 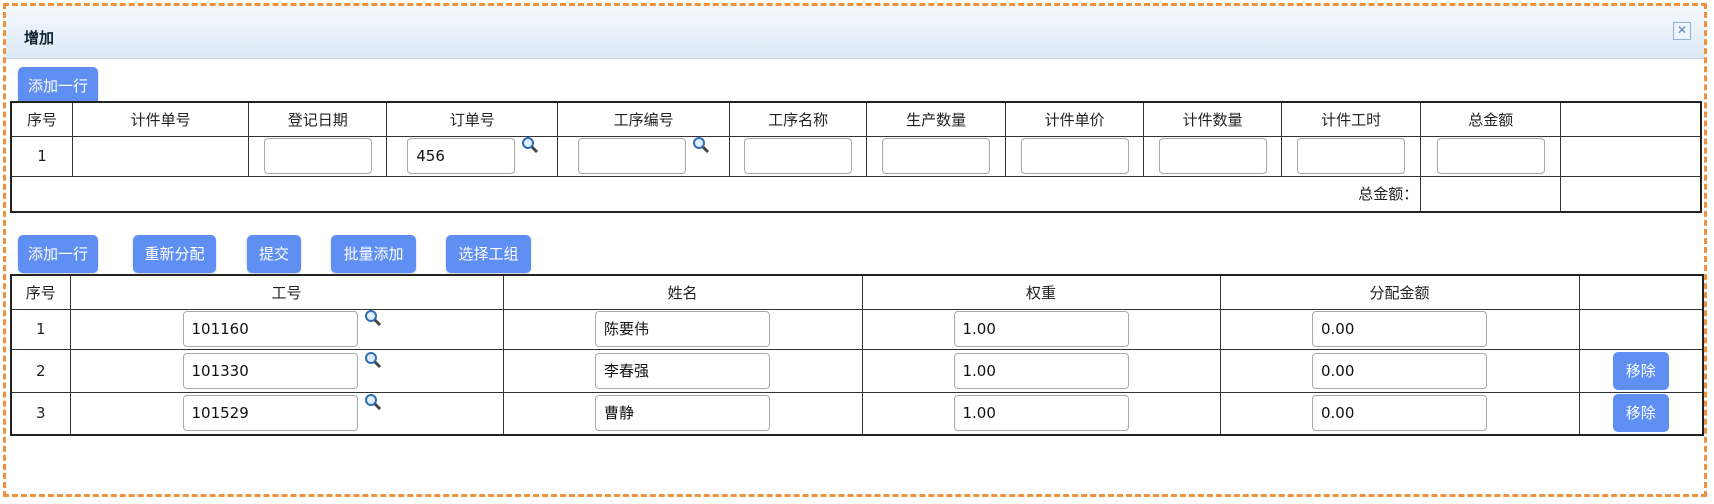 I want to click on header-piece-hours: 计件工时, so click(x=1351, y=119).